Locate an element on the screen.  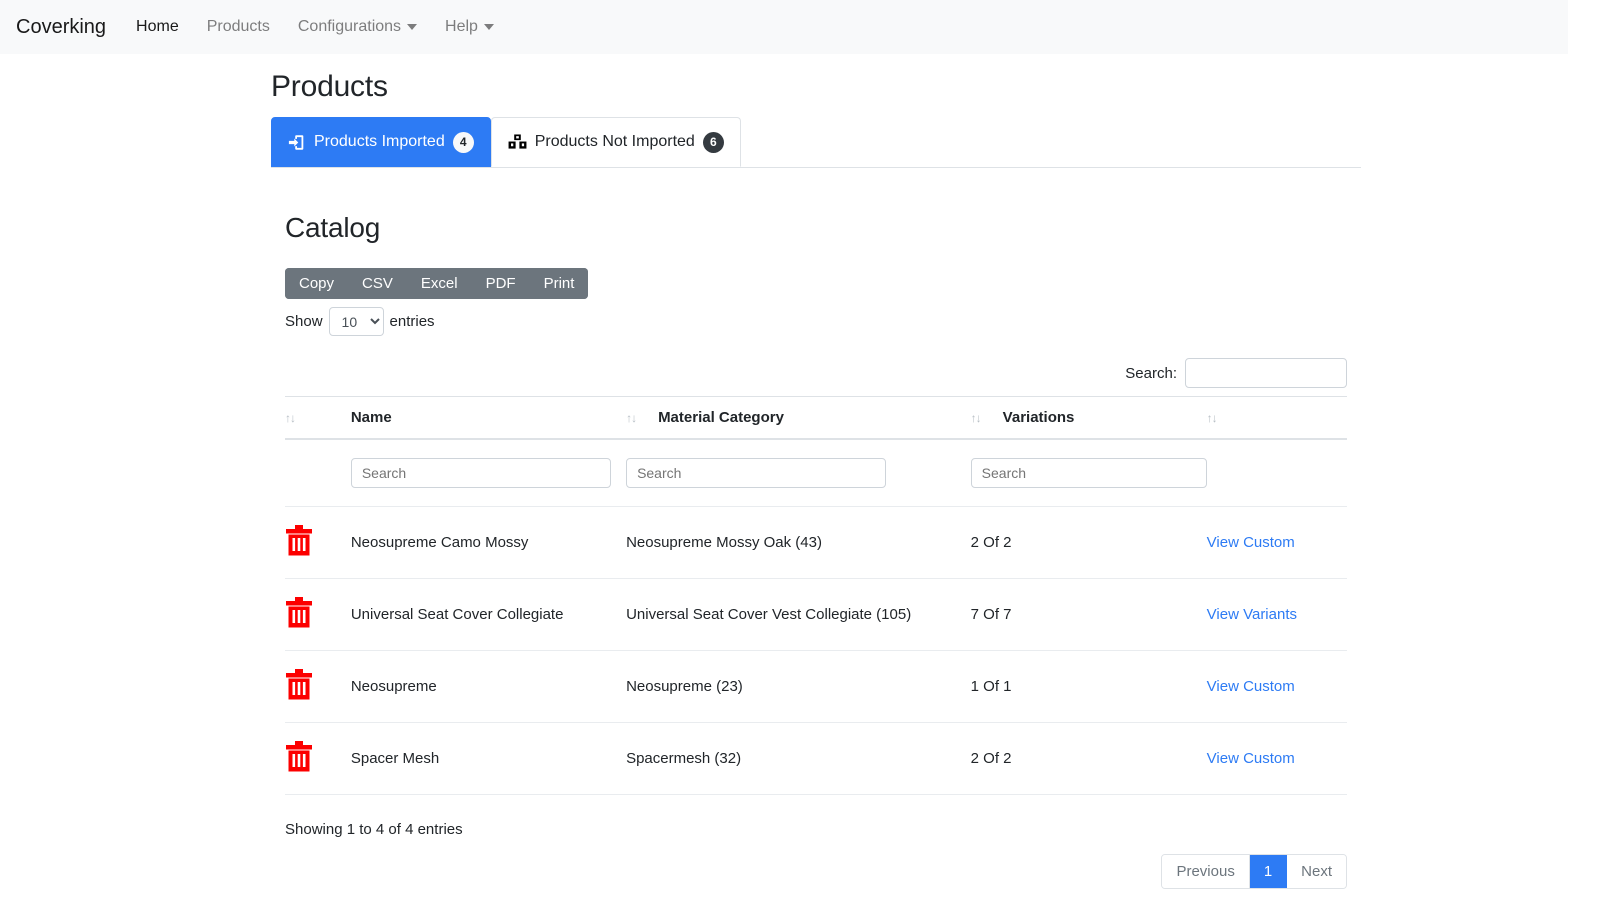
cell-variations: 7 Of 7 is located at coordinates (1088, 614).